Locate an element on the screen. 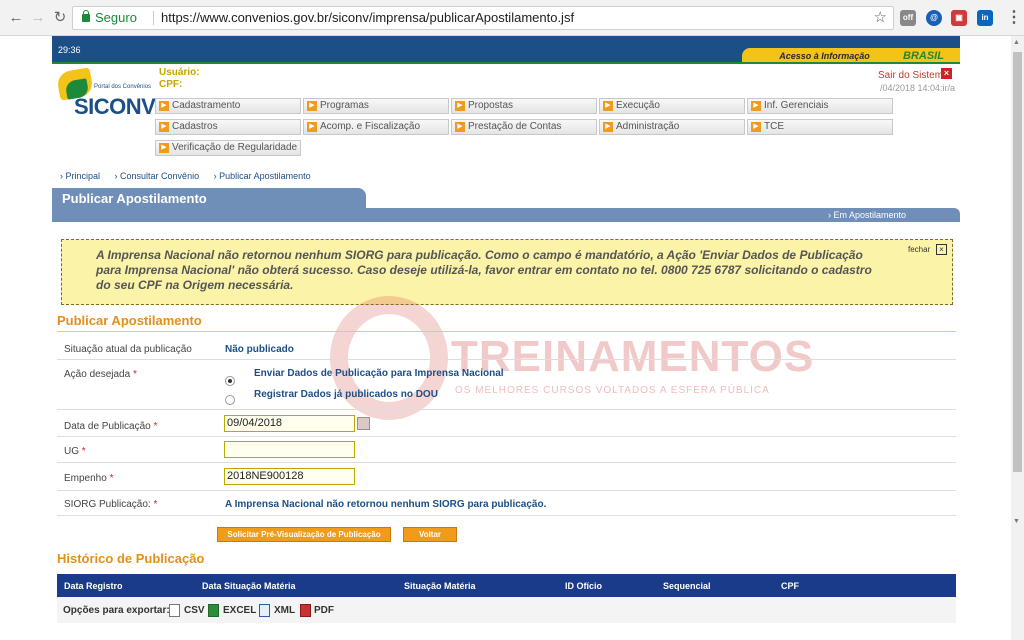 The width and height of the screenshot is (1024, 640). export-excel: EXCEL is located at coordinates (239, 610).